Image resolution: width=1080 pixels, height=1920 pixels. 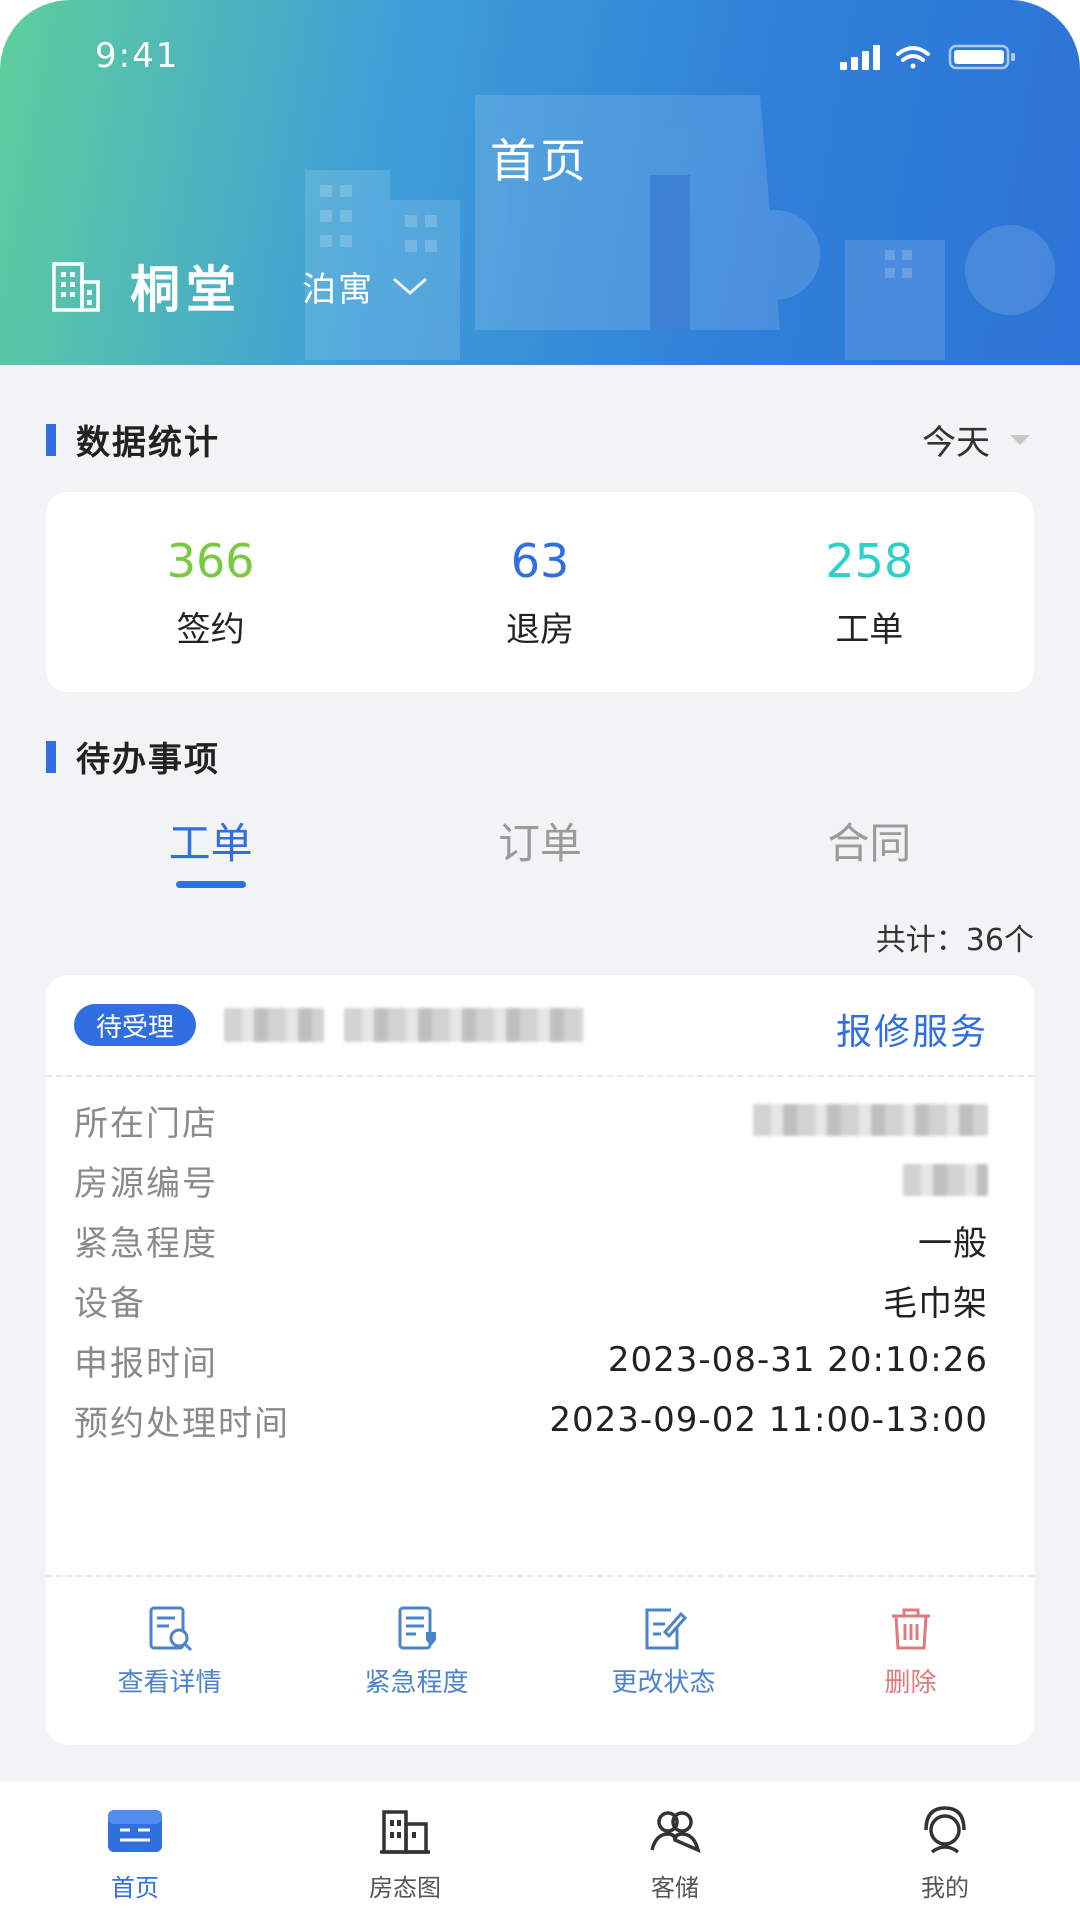 What do you see at coordinates (860, 57) in the screenshot?
I see `signal-icon` at bounding box center [860, 57].